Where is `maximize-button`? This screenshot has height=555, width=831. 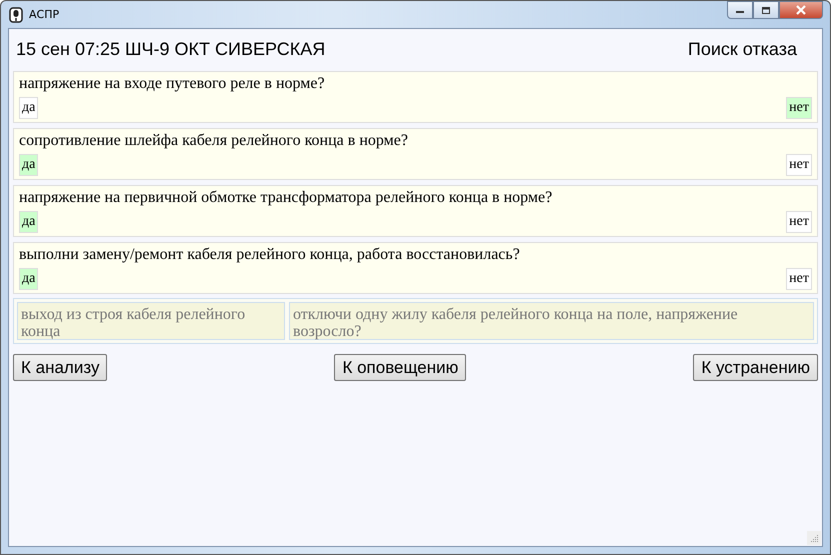
maximize-button is located at coordinates (766, 10).